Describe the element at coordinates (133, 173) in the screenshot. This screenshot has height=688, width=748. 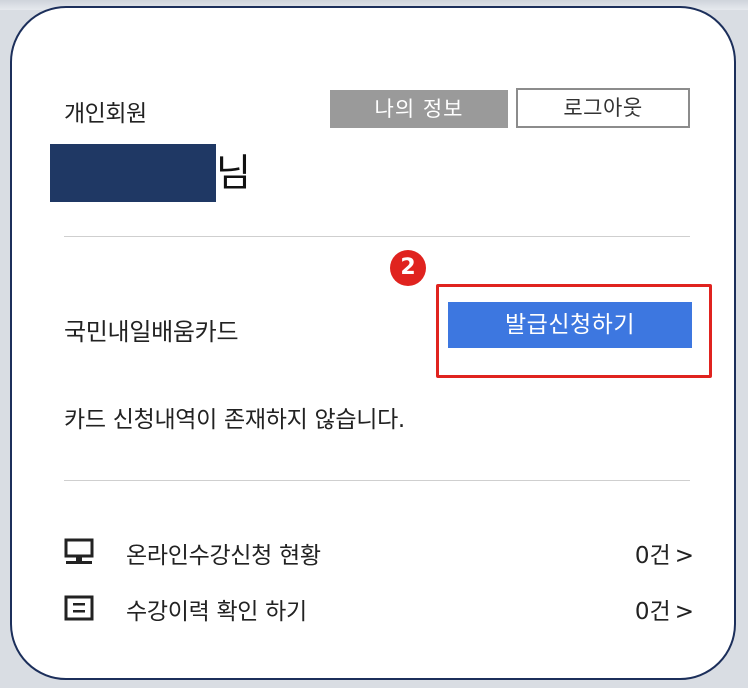
I see `user-name-redacted` at that location.